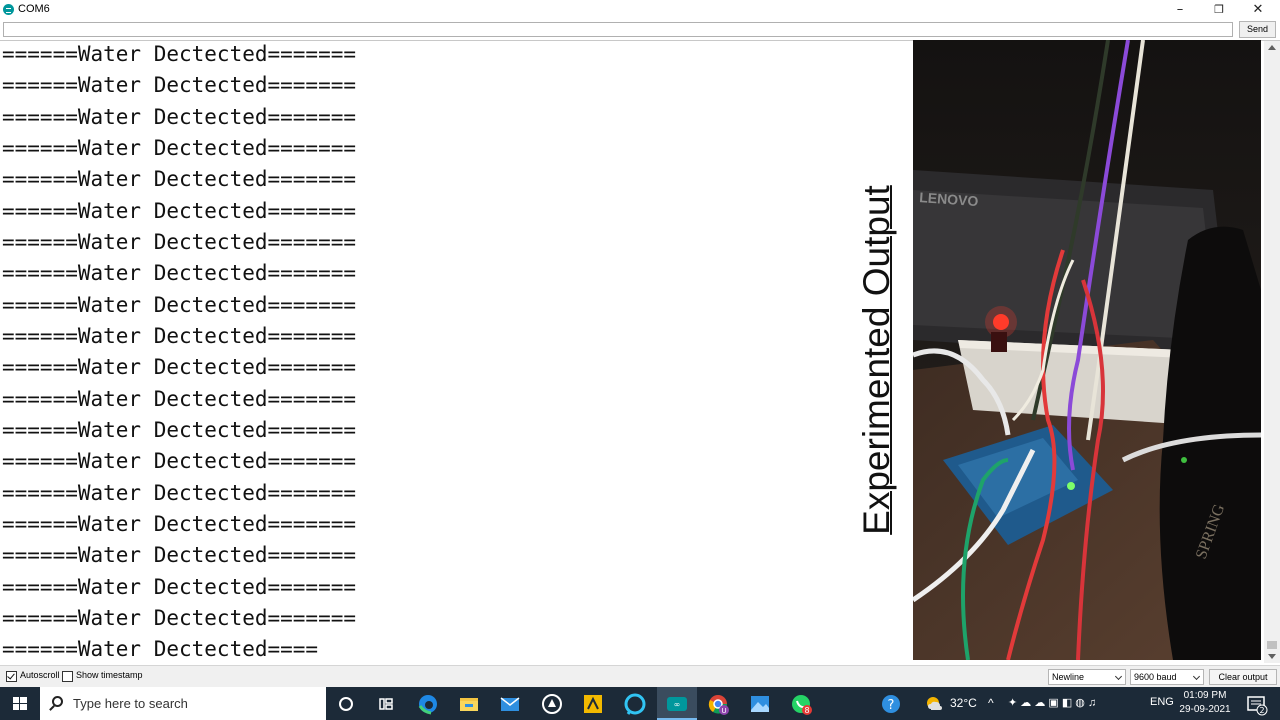 The width and height of the screenshot is (1280, 720). What do you see at coordinates (1155, 677) in the screenshot?
I see `baud-rate-value: 9600 baud` at bounding box center [1155, 677].